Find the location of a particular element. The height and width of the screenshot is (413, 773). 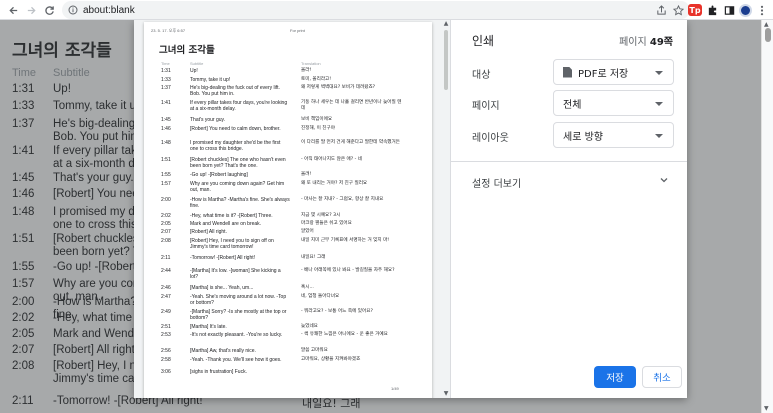

preview-row-translation: 내일요! 그래 is located at coordinates (313, 257).